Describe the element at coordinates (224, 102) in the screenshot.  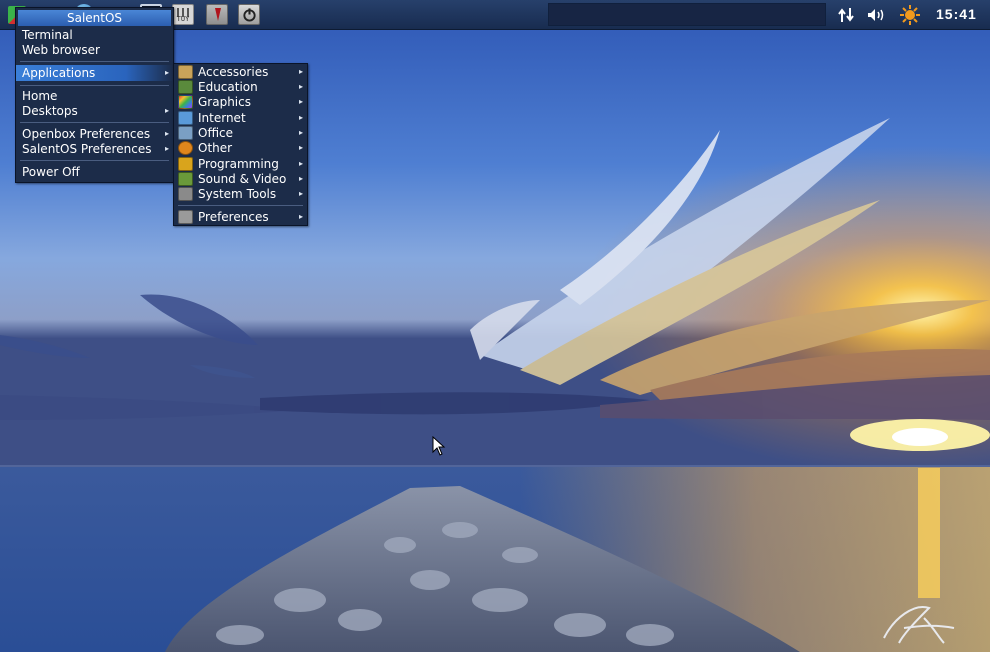
I see `submenu-item-label: Graphics` at that location.